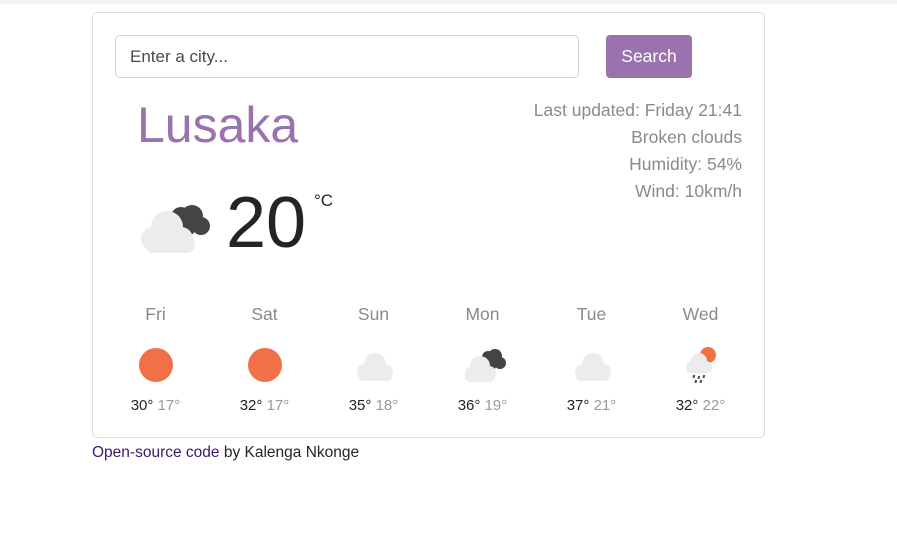 The image size is (897, 535). Describe the element at coordinates (700, 405) in the screenshot. I see `day-temperatures: 32° 22°` at that location.